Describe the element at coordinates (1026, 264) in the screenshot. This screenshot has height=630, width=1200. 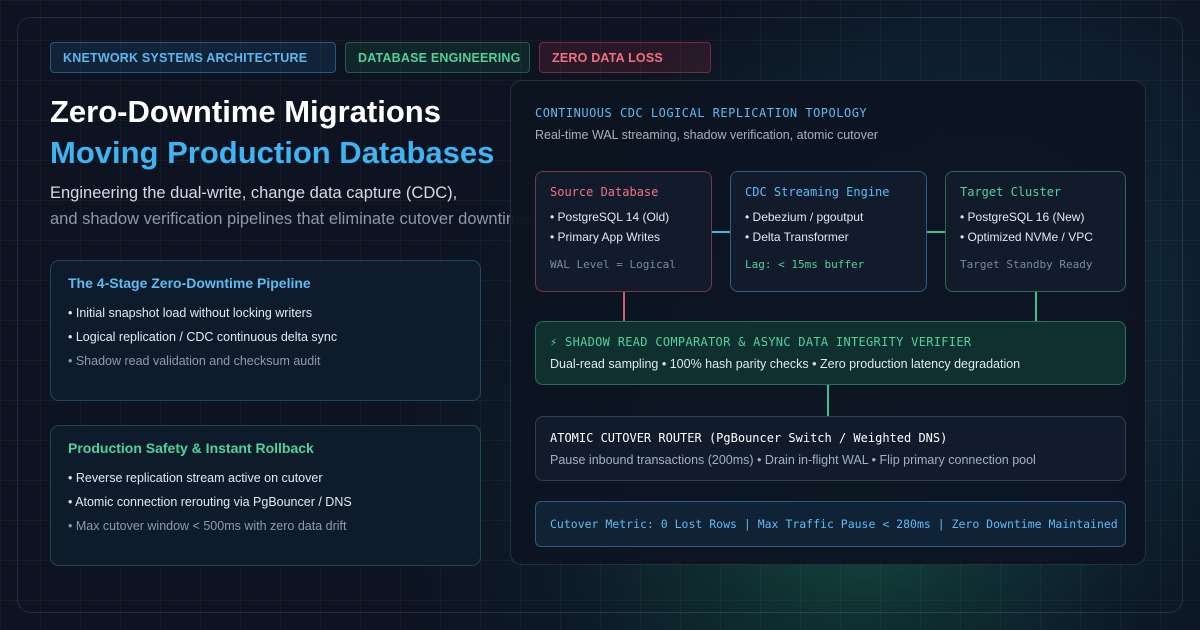
I see `target-node-footer: Target Standby Ready` at that location.